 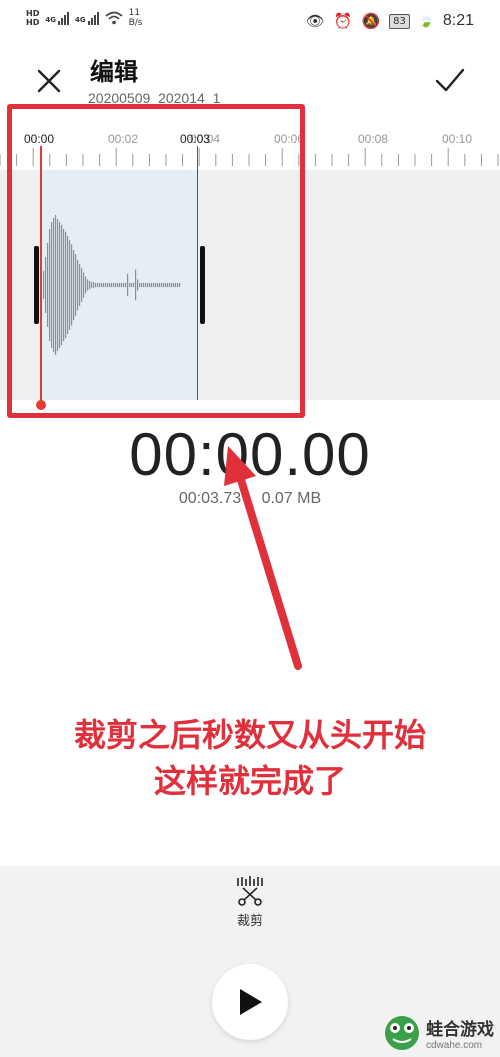 I want to click on ruler-label: 00:08, so click(x=373, y=139).